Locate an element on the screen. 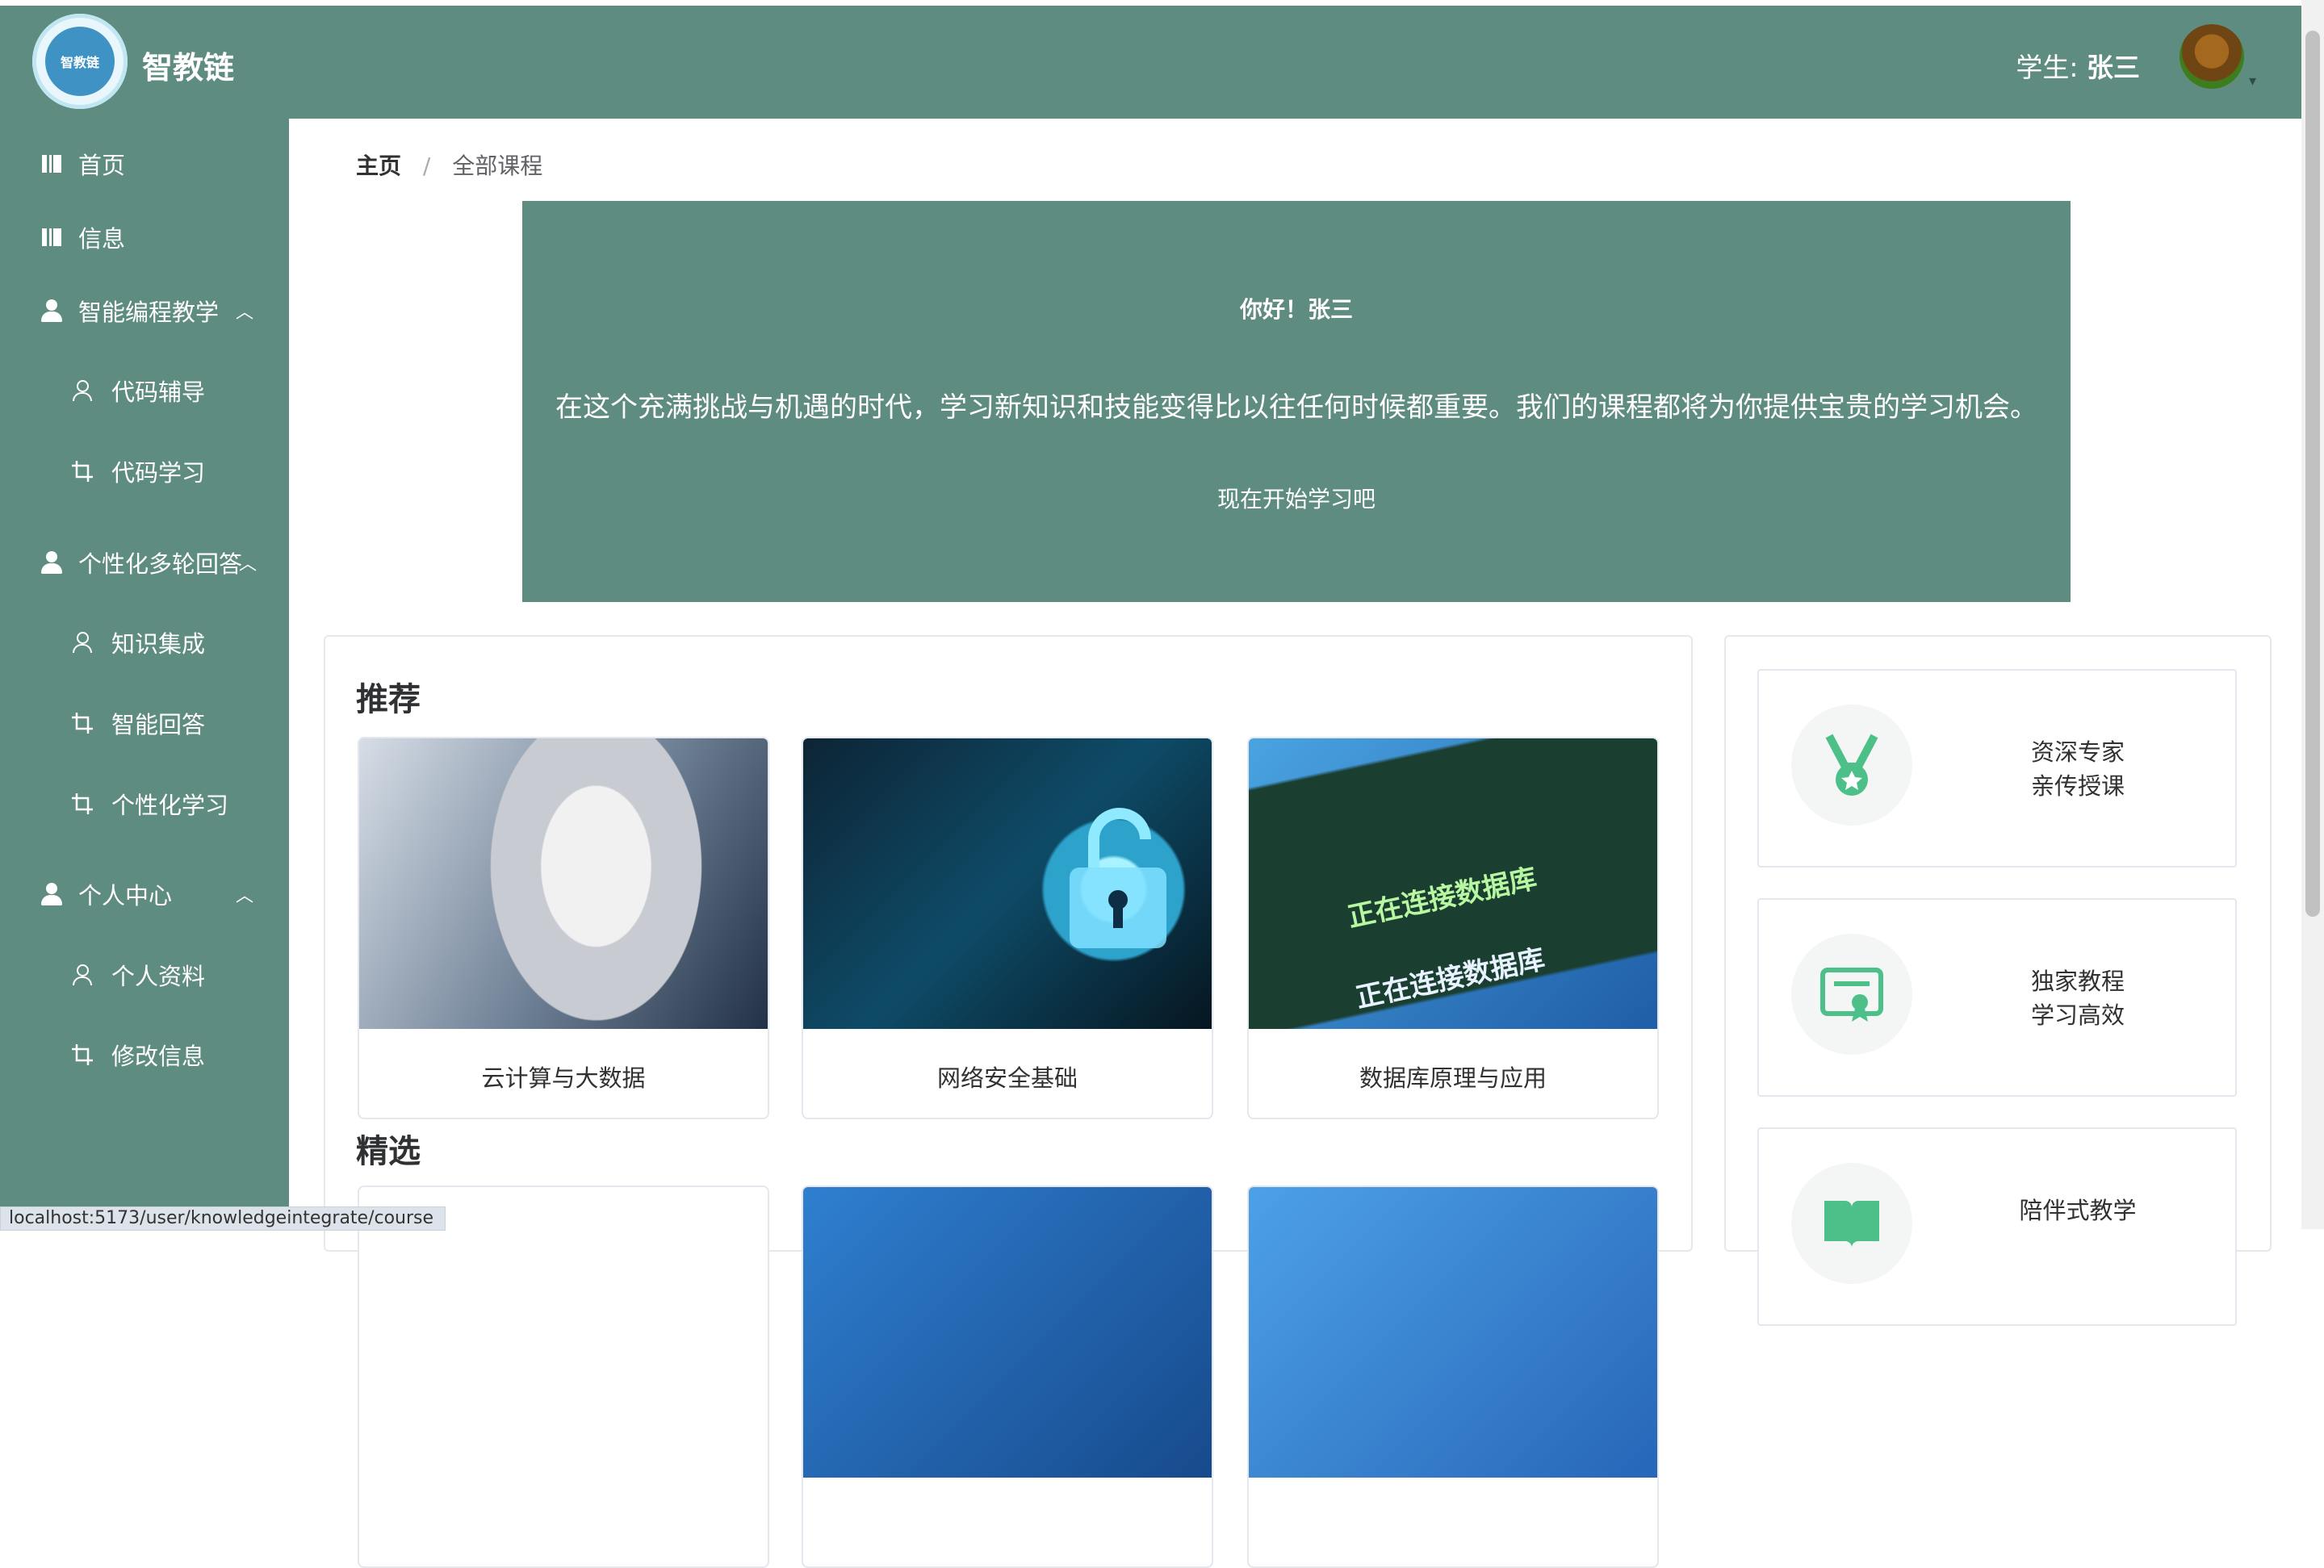 The height and width of the screenshot is (1568, 2324). sidebar-item-label: 代码辅导 is located at coordinates (158, 392).